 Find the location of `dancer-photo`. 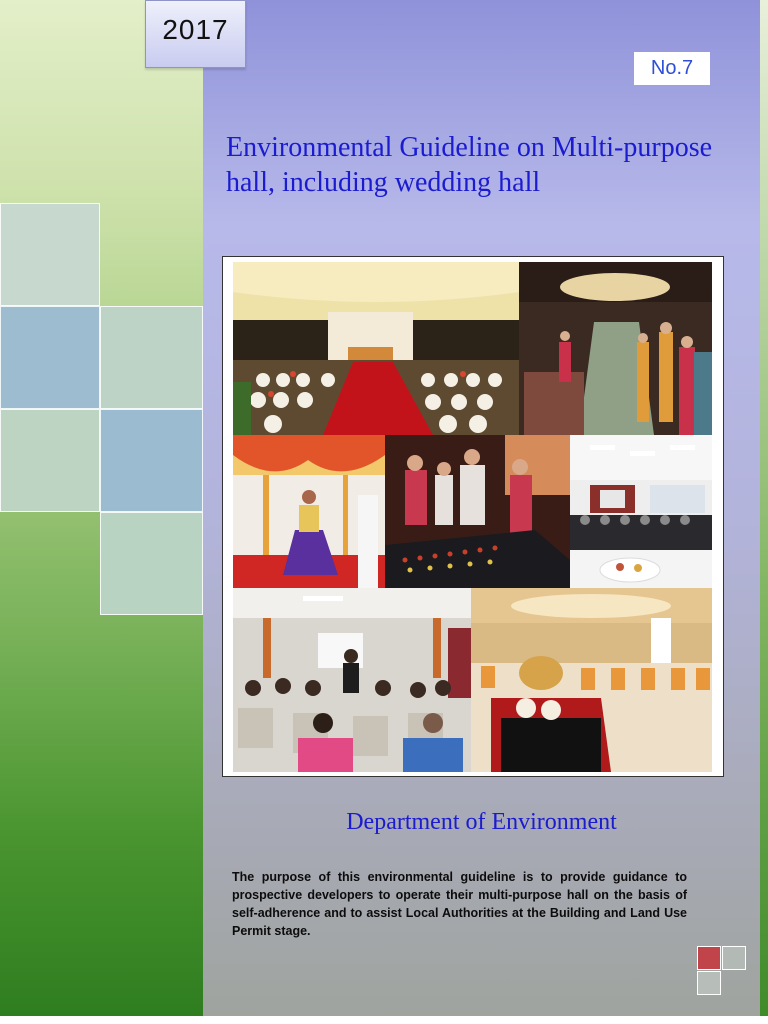

dancer-photo is located at coordinates (309, 511).